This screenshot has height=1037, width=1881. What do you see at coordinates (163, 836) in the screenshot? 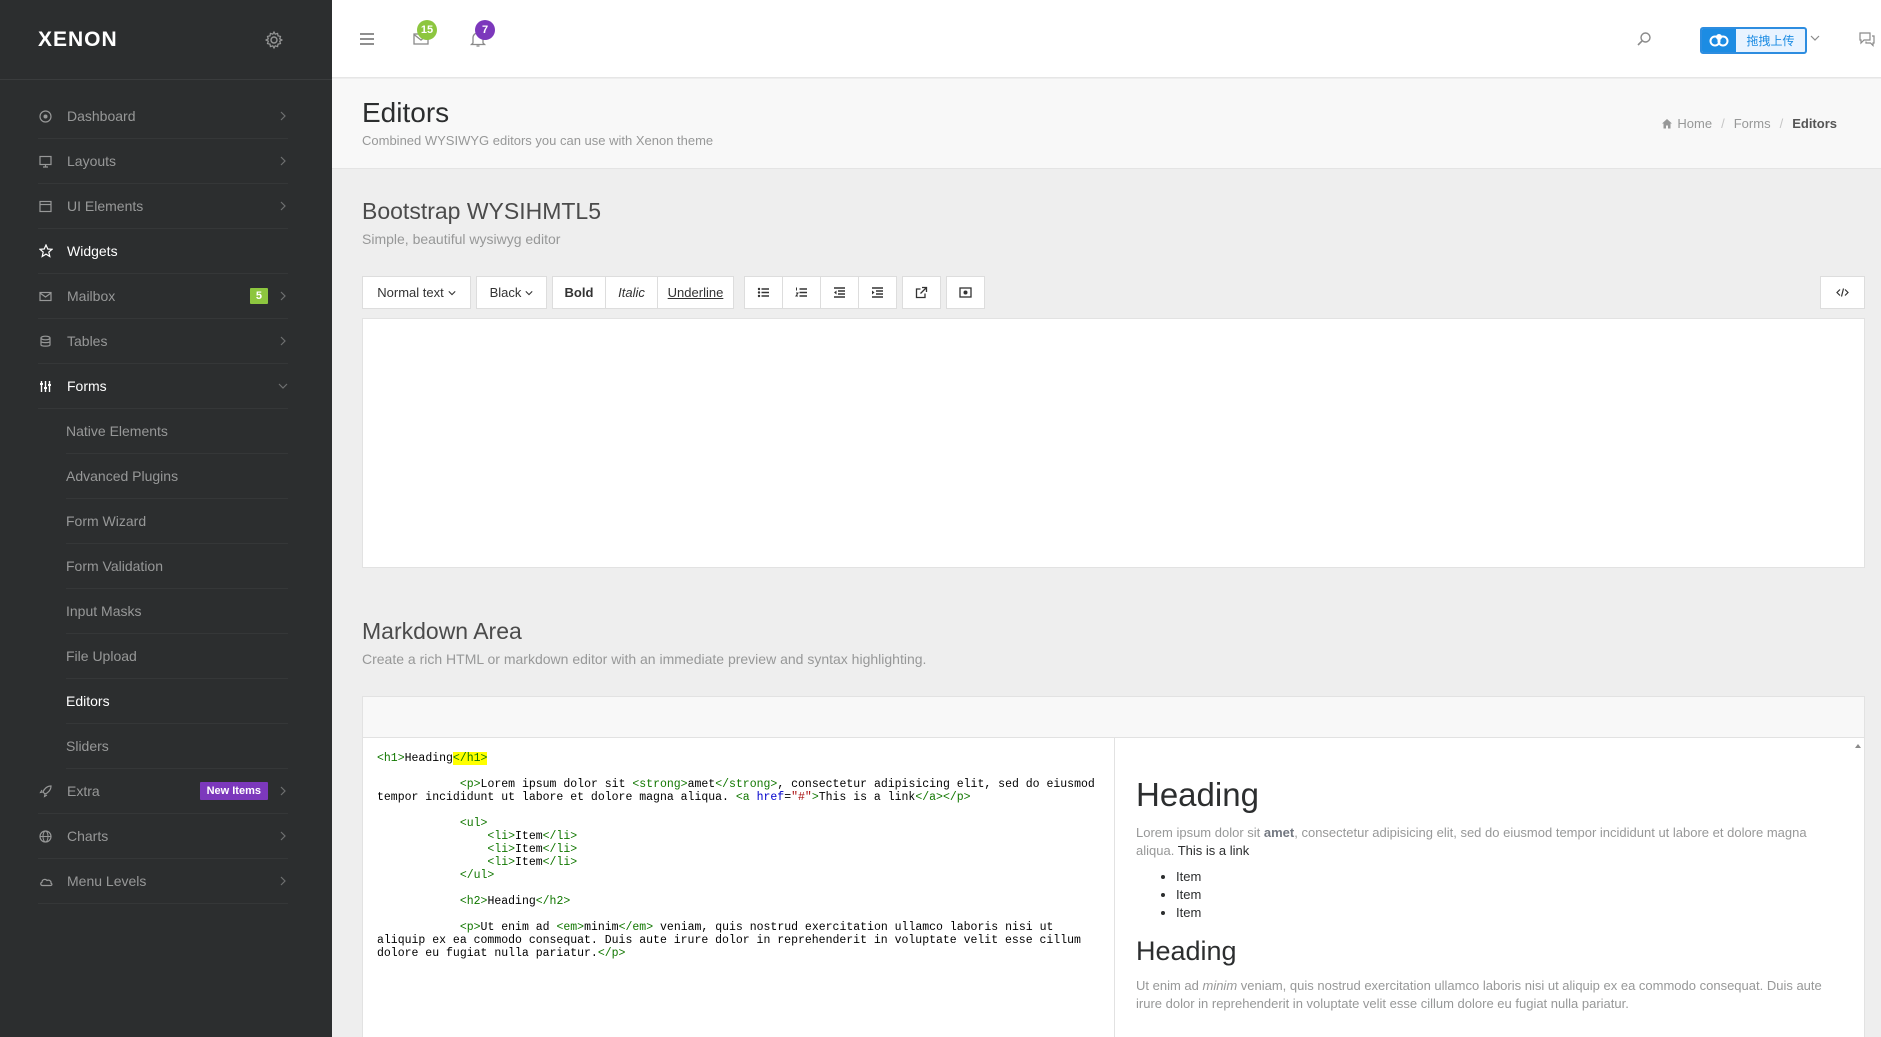
I see `sidebar-item-charts: Charts` at bounding box center [163, 836].